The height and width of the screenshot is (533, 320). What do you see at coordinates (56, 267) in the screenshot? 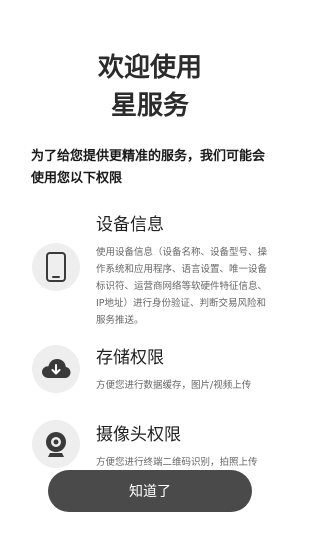
I see `phone-icon` at bounding box center [56, 267].